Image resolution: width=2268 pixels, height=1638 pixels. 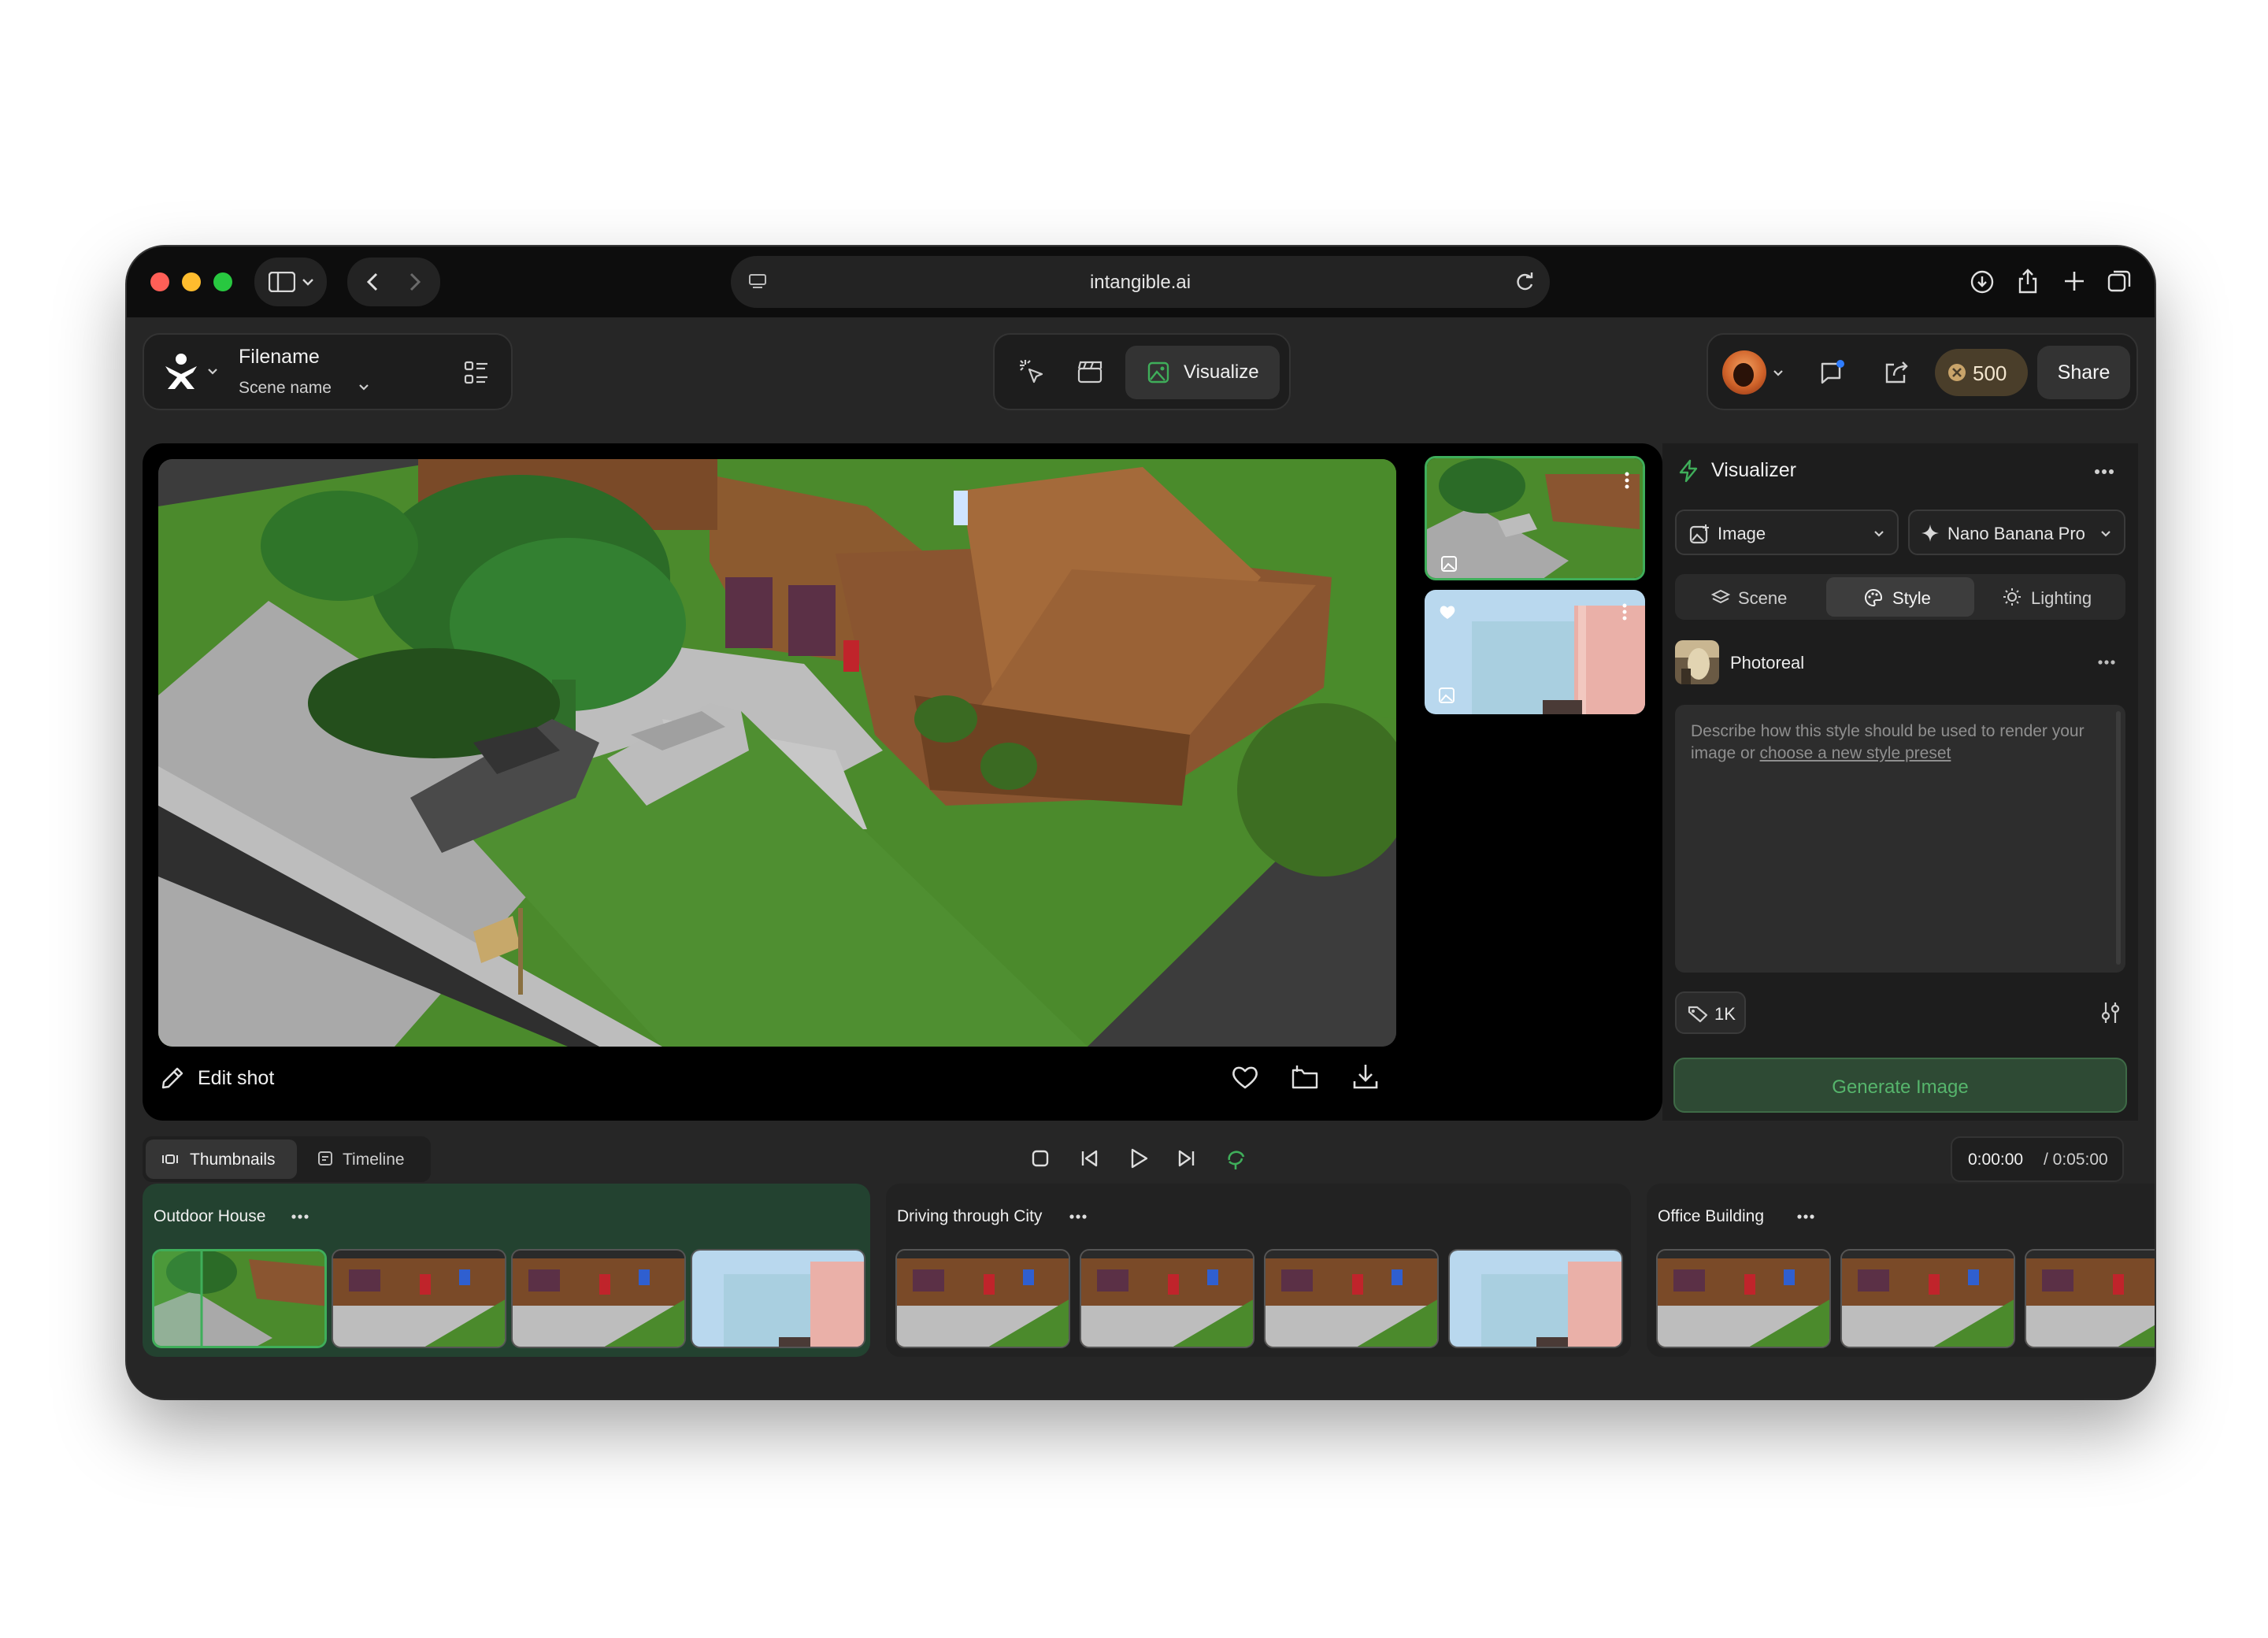 I want to click on address-bar: intangible.ai, so click(x=1140, y=282).